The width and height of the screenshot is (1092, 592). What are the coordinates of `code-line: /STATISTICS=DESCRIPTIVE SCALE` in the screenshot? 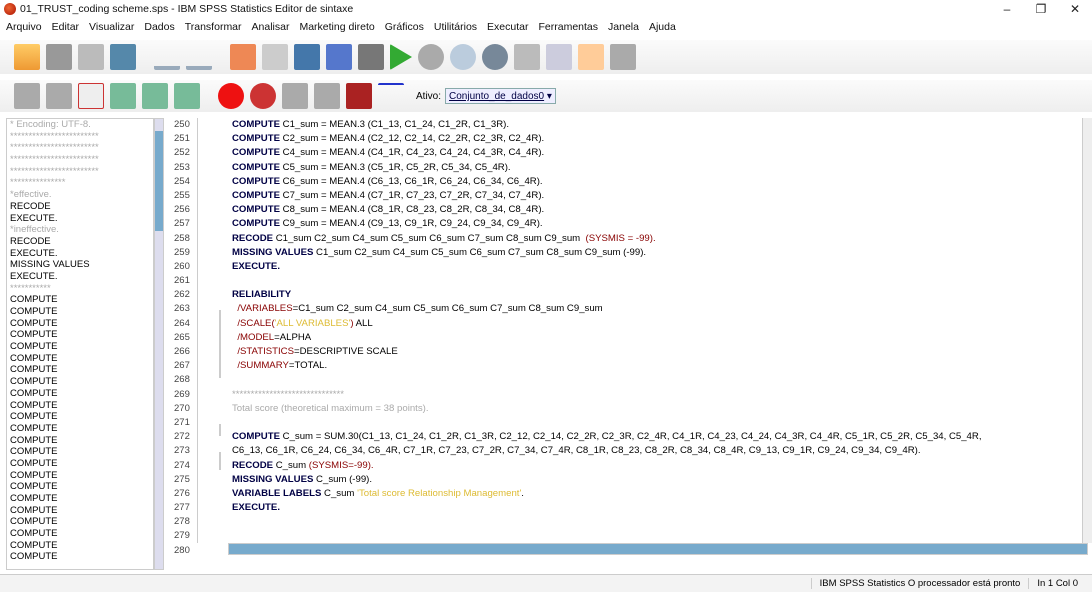 It's located at (655, 352).